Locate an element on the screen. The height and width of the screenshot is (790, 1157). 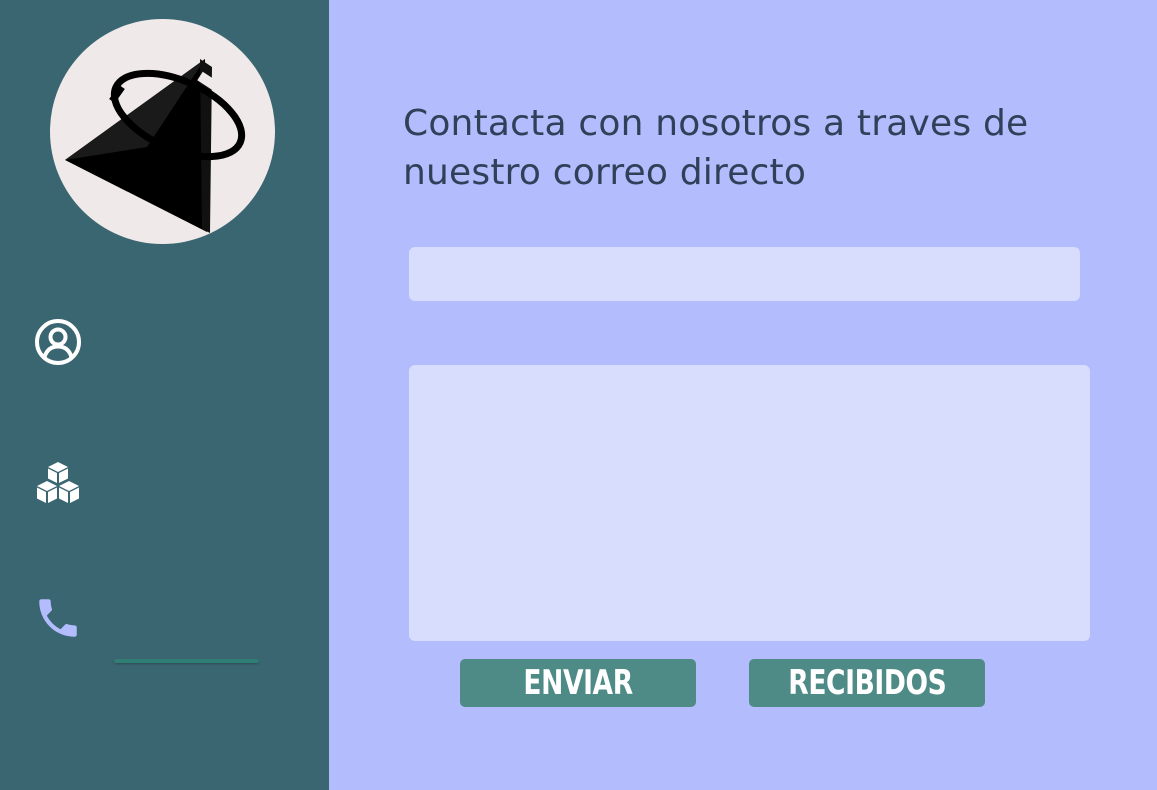
nav-contact is located at coordinates (58, 618).